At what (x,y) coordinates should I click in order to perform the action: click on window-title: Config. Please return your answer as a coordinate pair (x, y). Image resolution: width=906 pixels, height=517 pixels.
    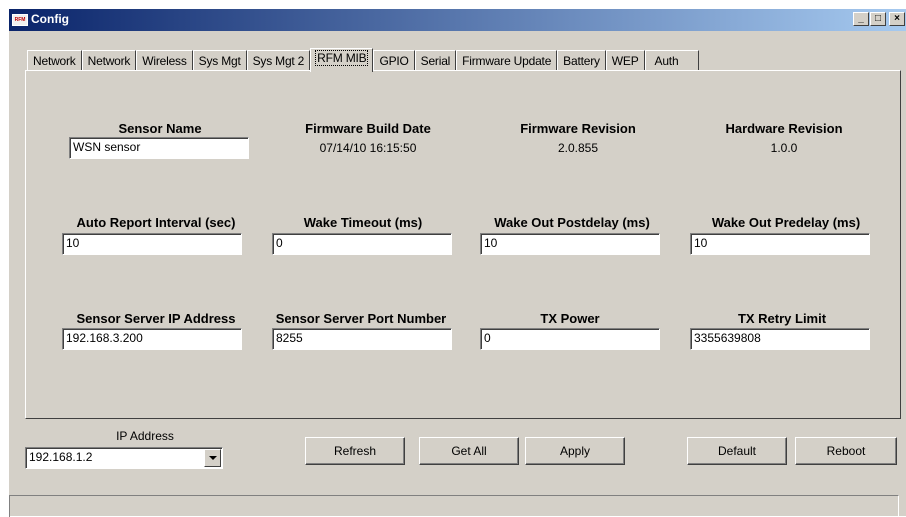
    Looking at the image, I should click on (50, 19).